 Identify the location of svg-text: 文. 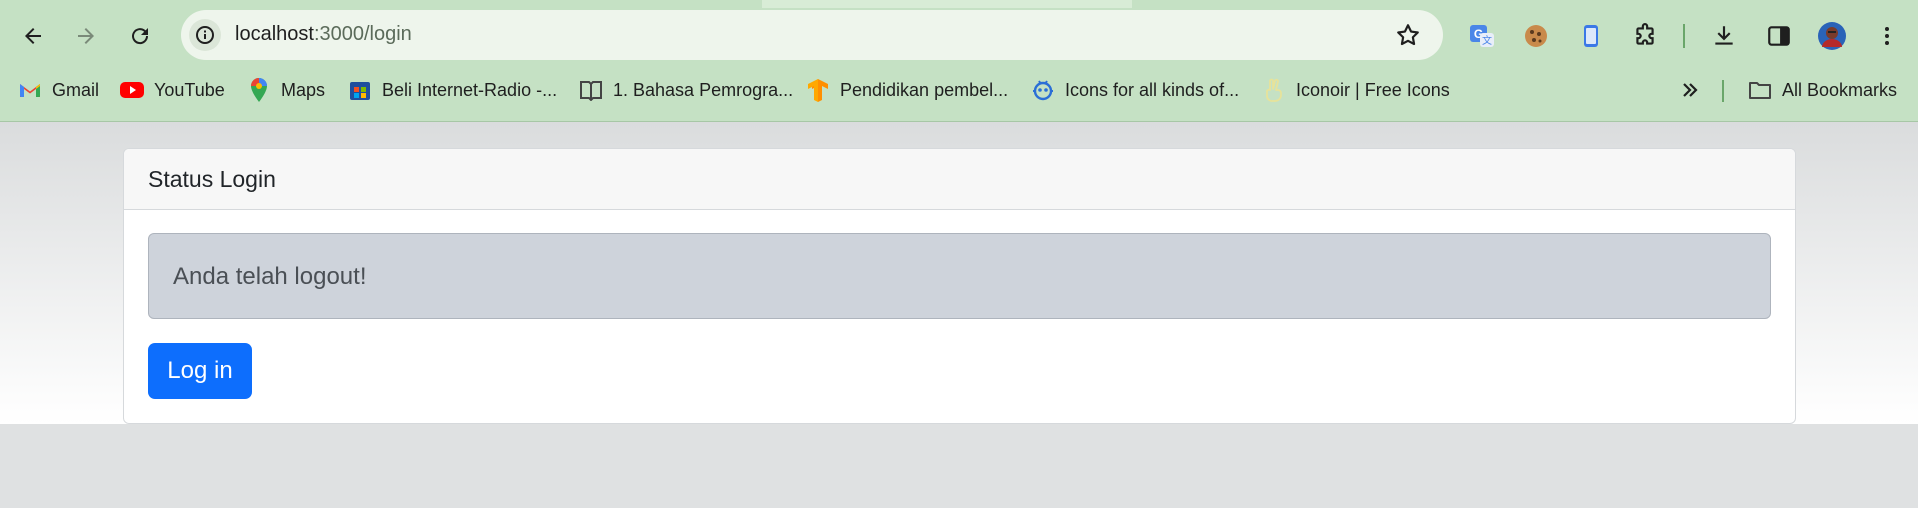
(1487, 40).